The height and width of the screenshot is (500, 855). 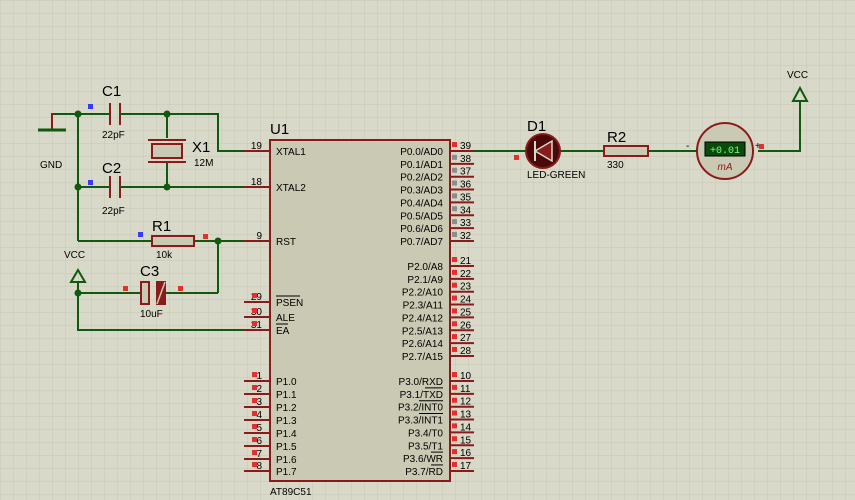 I want to click on meter-reading: +0.01, so click(x=725, y=151).